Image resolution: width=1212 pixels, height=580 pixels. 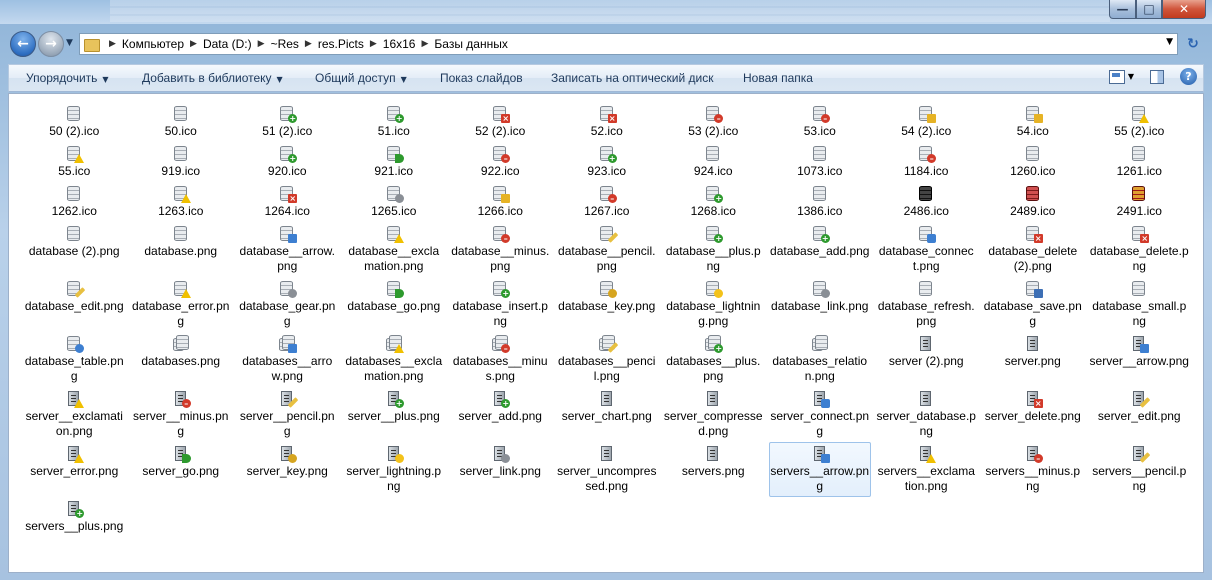 I want to click on file-item: + database_insert.png, so click(x=500, y=304).